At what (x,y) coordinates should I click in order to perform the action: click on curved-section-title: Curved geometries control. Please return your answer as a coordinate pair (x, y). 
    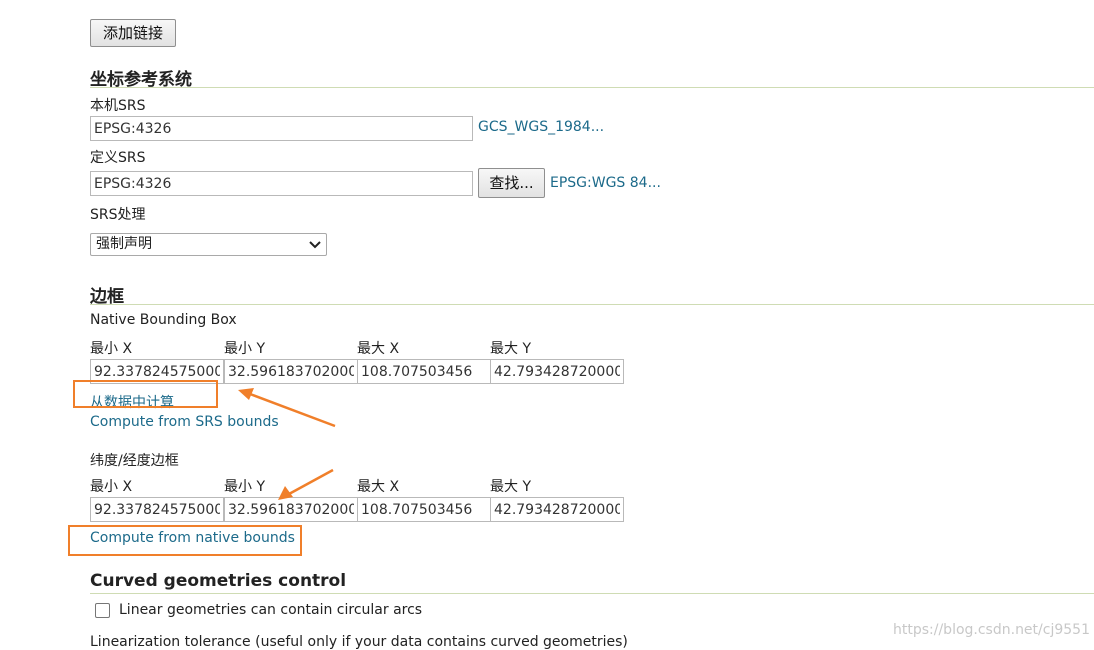
    Looking at the image, I should click on (218, 581).